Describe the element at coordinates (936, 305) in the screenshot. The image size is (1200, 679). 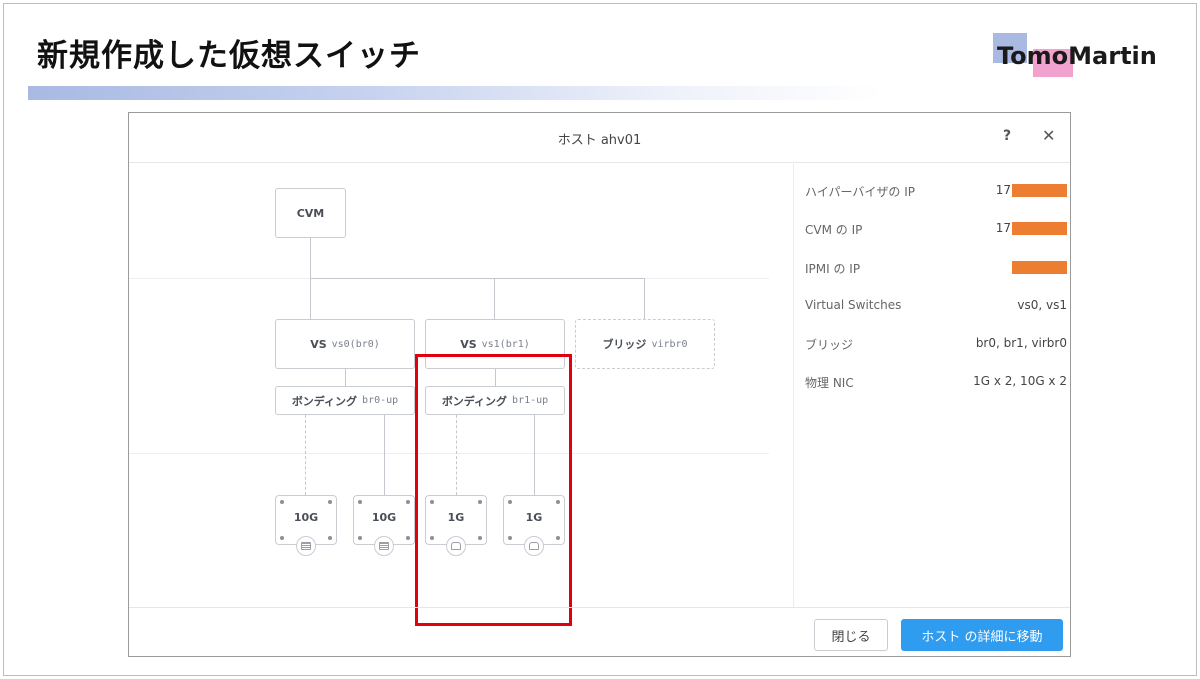
I see `prop-virtual-switches: Virtual Switches vs0, vs1` at that location.